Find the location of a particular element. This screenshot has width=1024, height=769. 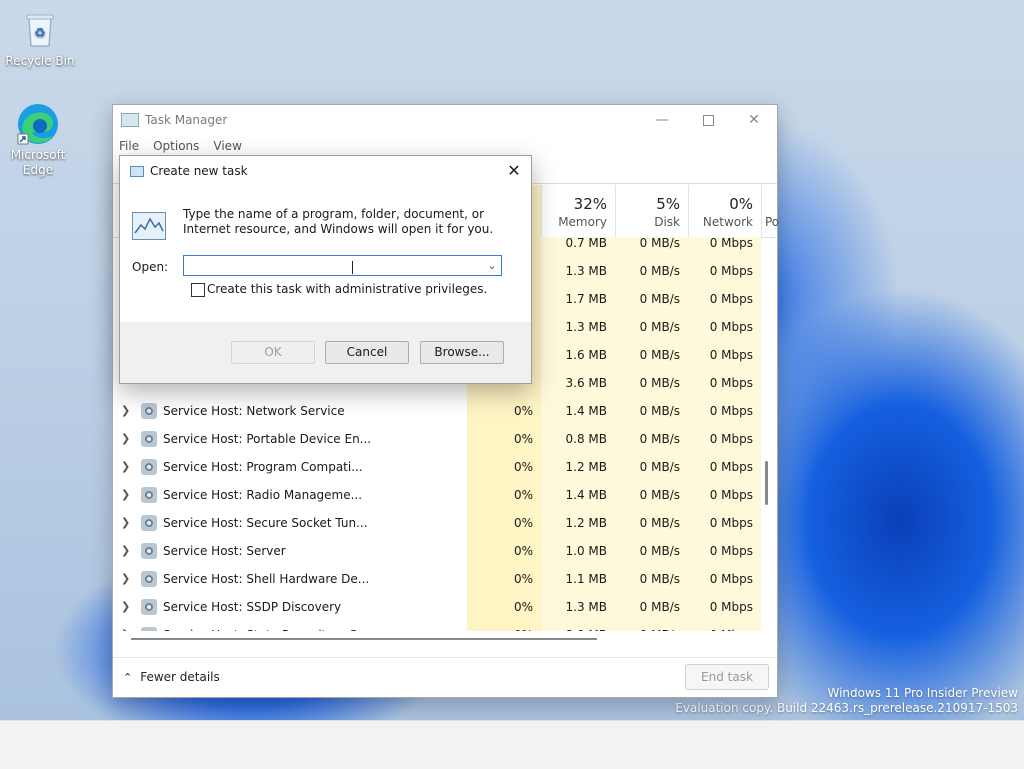

menu-view: View is located at coordinates (227, 146).